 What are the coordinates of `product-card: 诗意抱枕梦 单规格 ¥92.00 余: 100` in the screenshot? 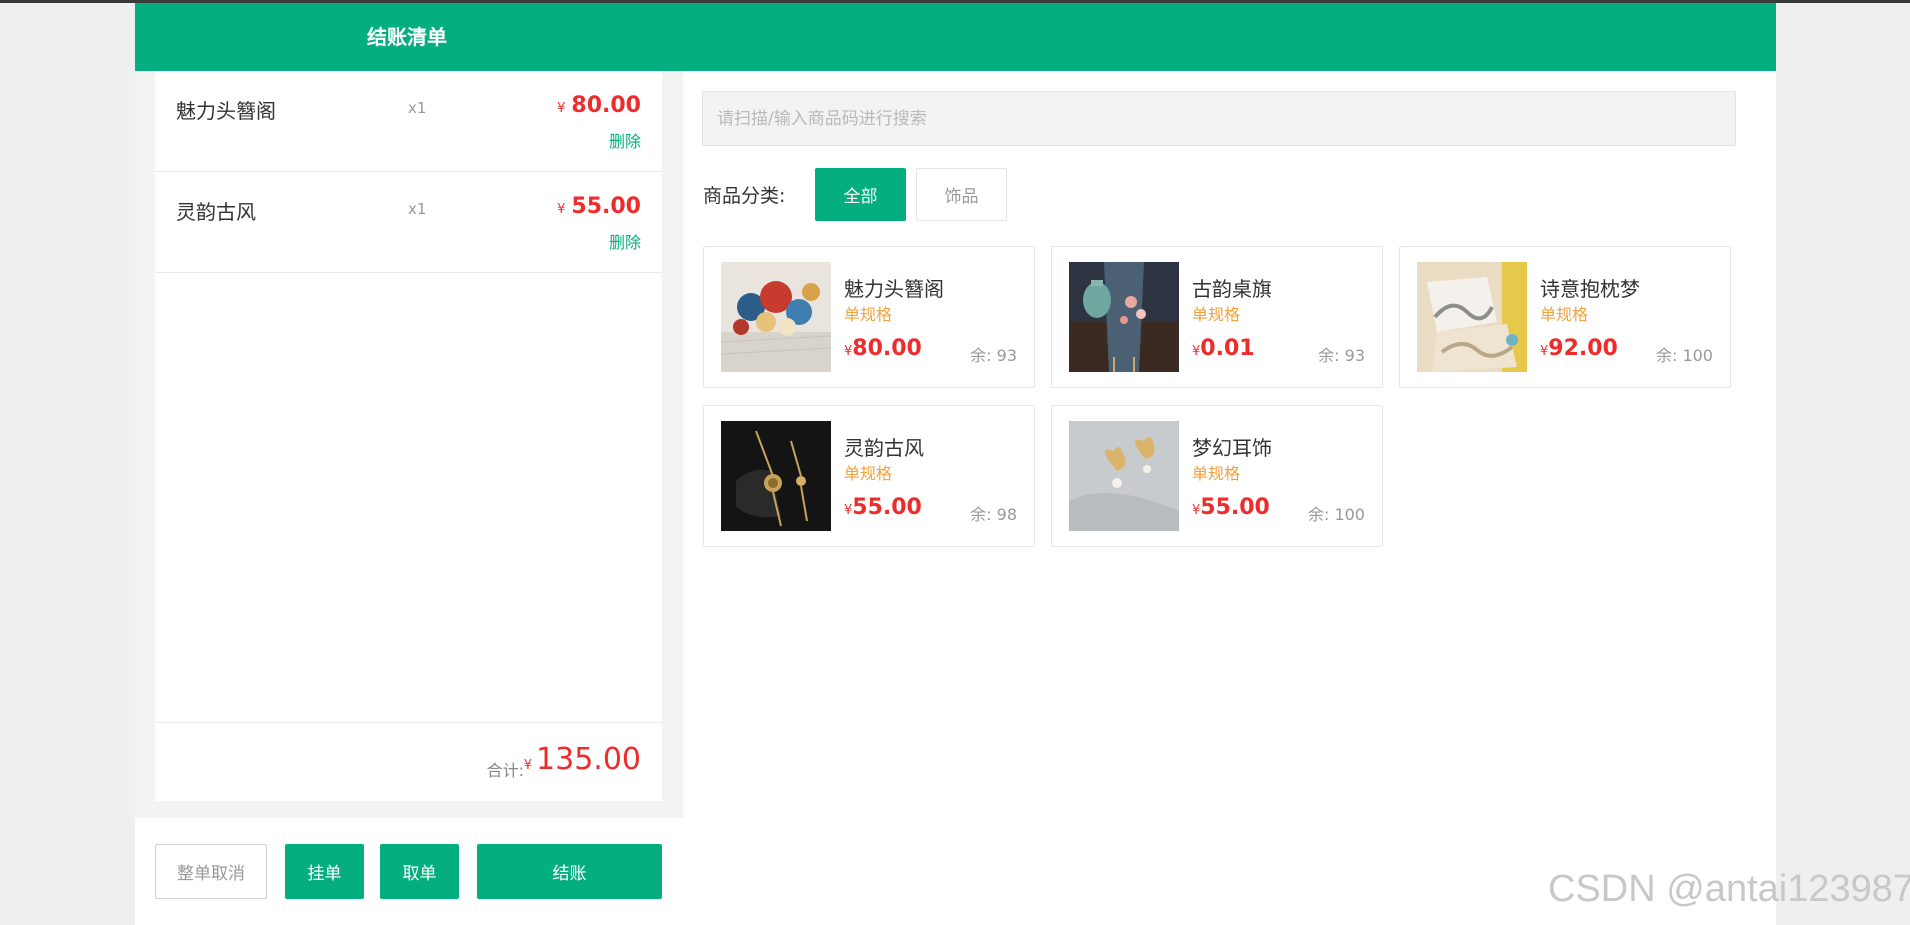 It's located at (1565, 317).